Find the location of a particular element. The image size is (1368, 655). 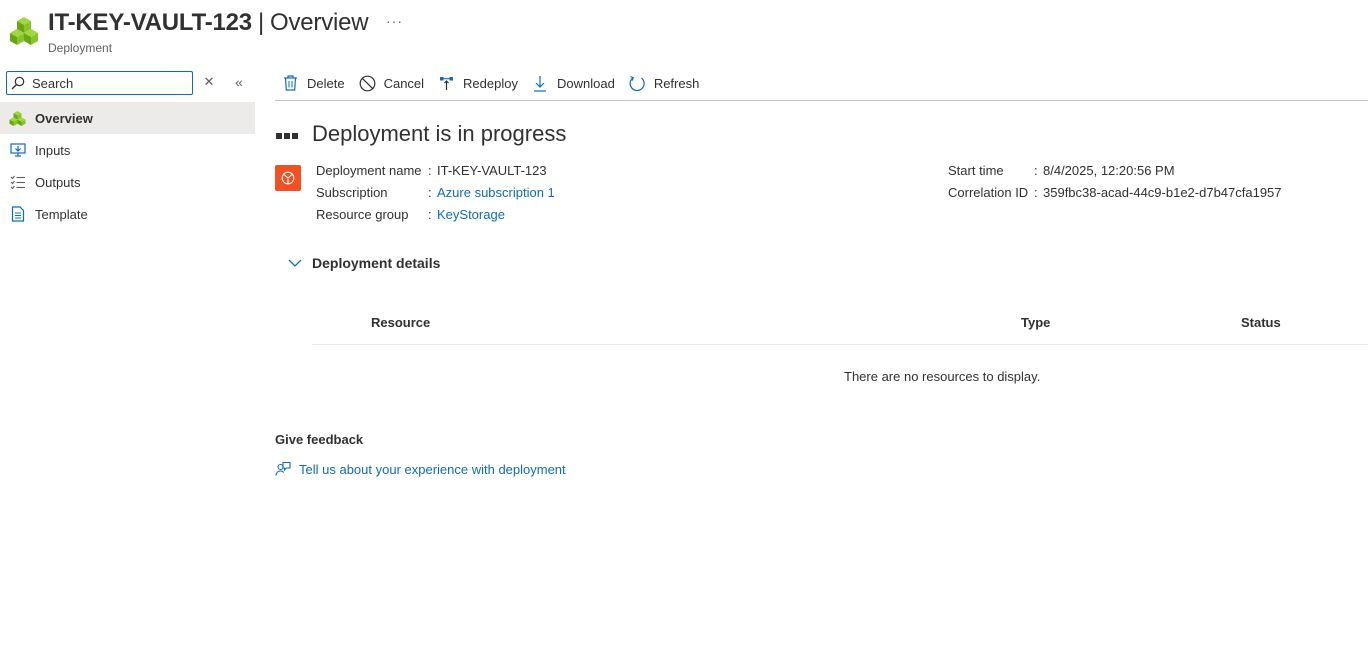

sidebar-item-inputs: Inputs is located at coordinates (127, 150).